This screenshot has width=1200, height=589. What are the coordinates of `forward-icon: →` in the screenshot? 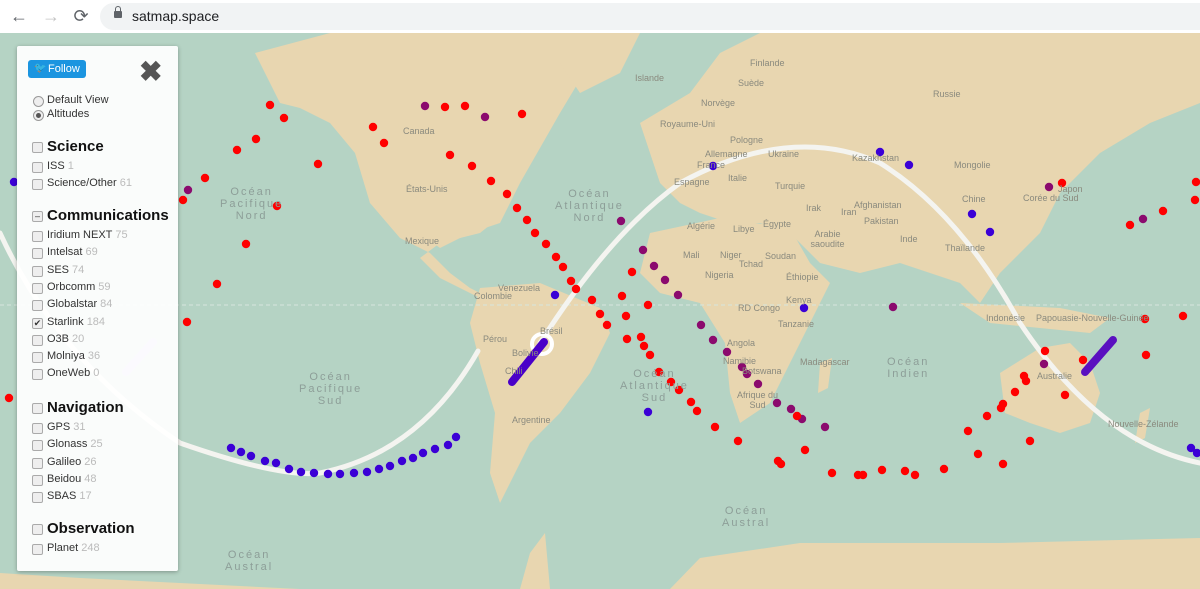 It's located at (51, 16).